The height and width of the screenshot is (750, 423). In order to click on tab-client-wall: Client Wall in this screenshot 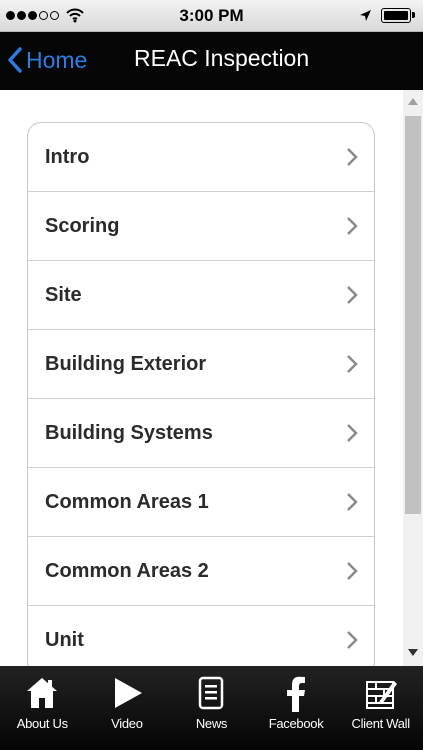, I will do `click(380, 708)`.